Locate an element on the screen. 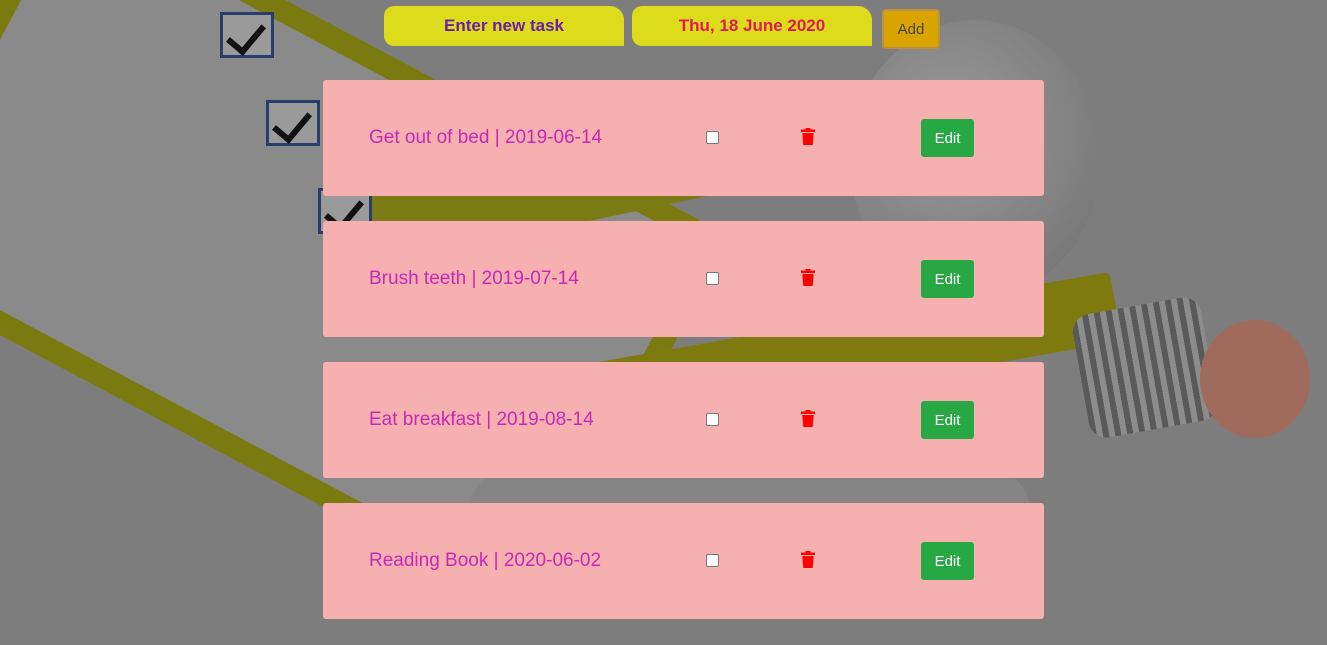 Image resolution: width=1327 pixels, height=645 pixels. task-item: Eat breakfast | 2019-08-14 Edit is located at coordinates (683, 420).